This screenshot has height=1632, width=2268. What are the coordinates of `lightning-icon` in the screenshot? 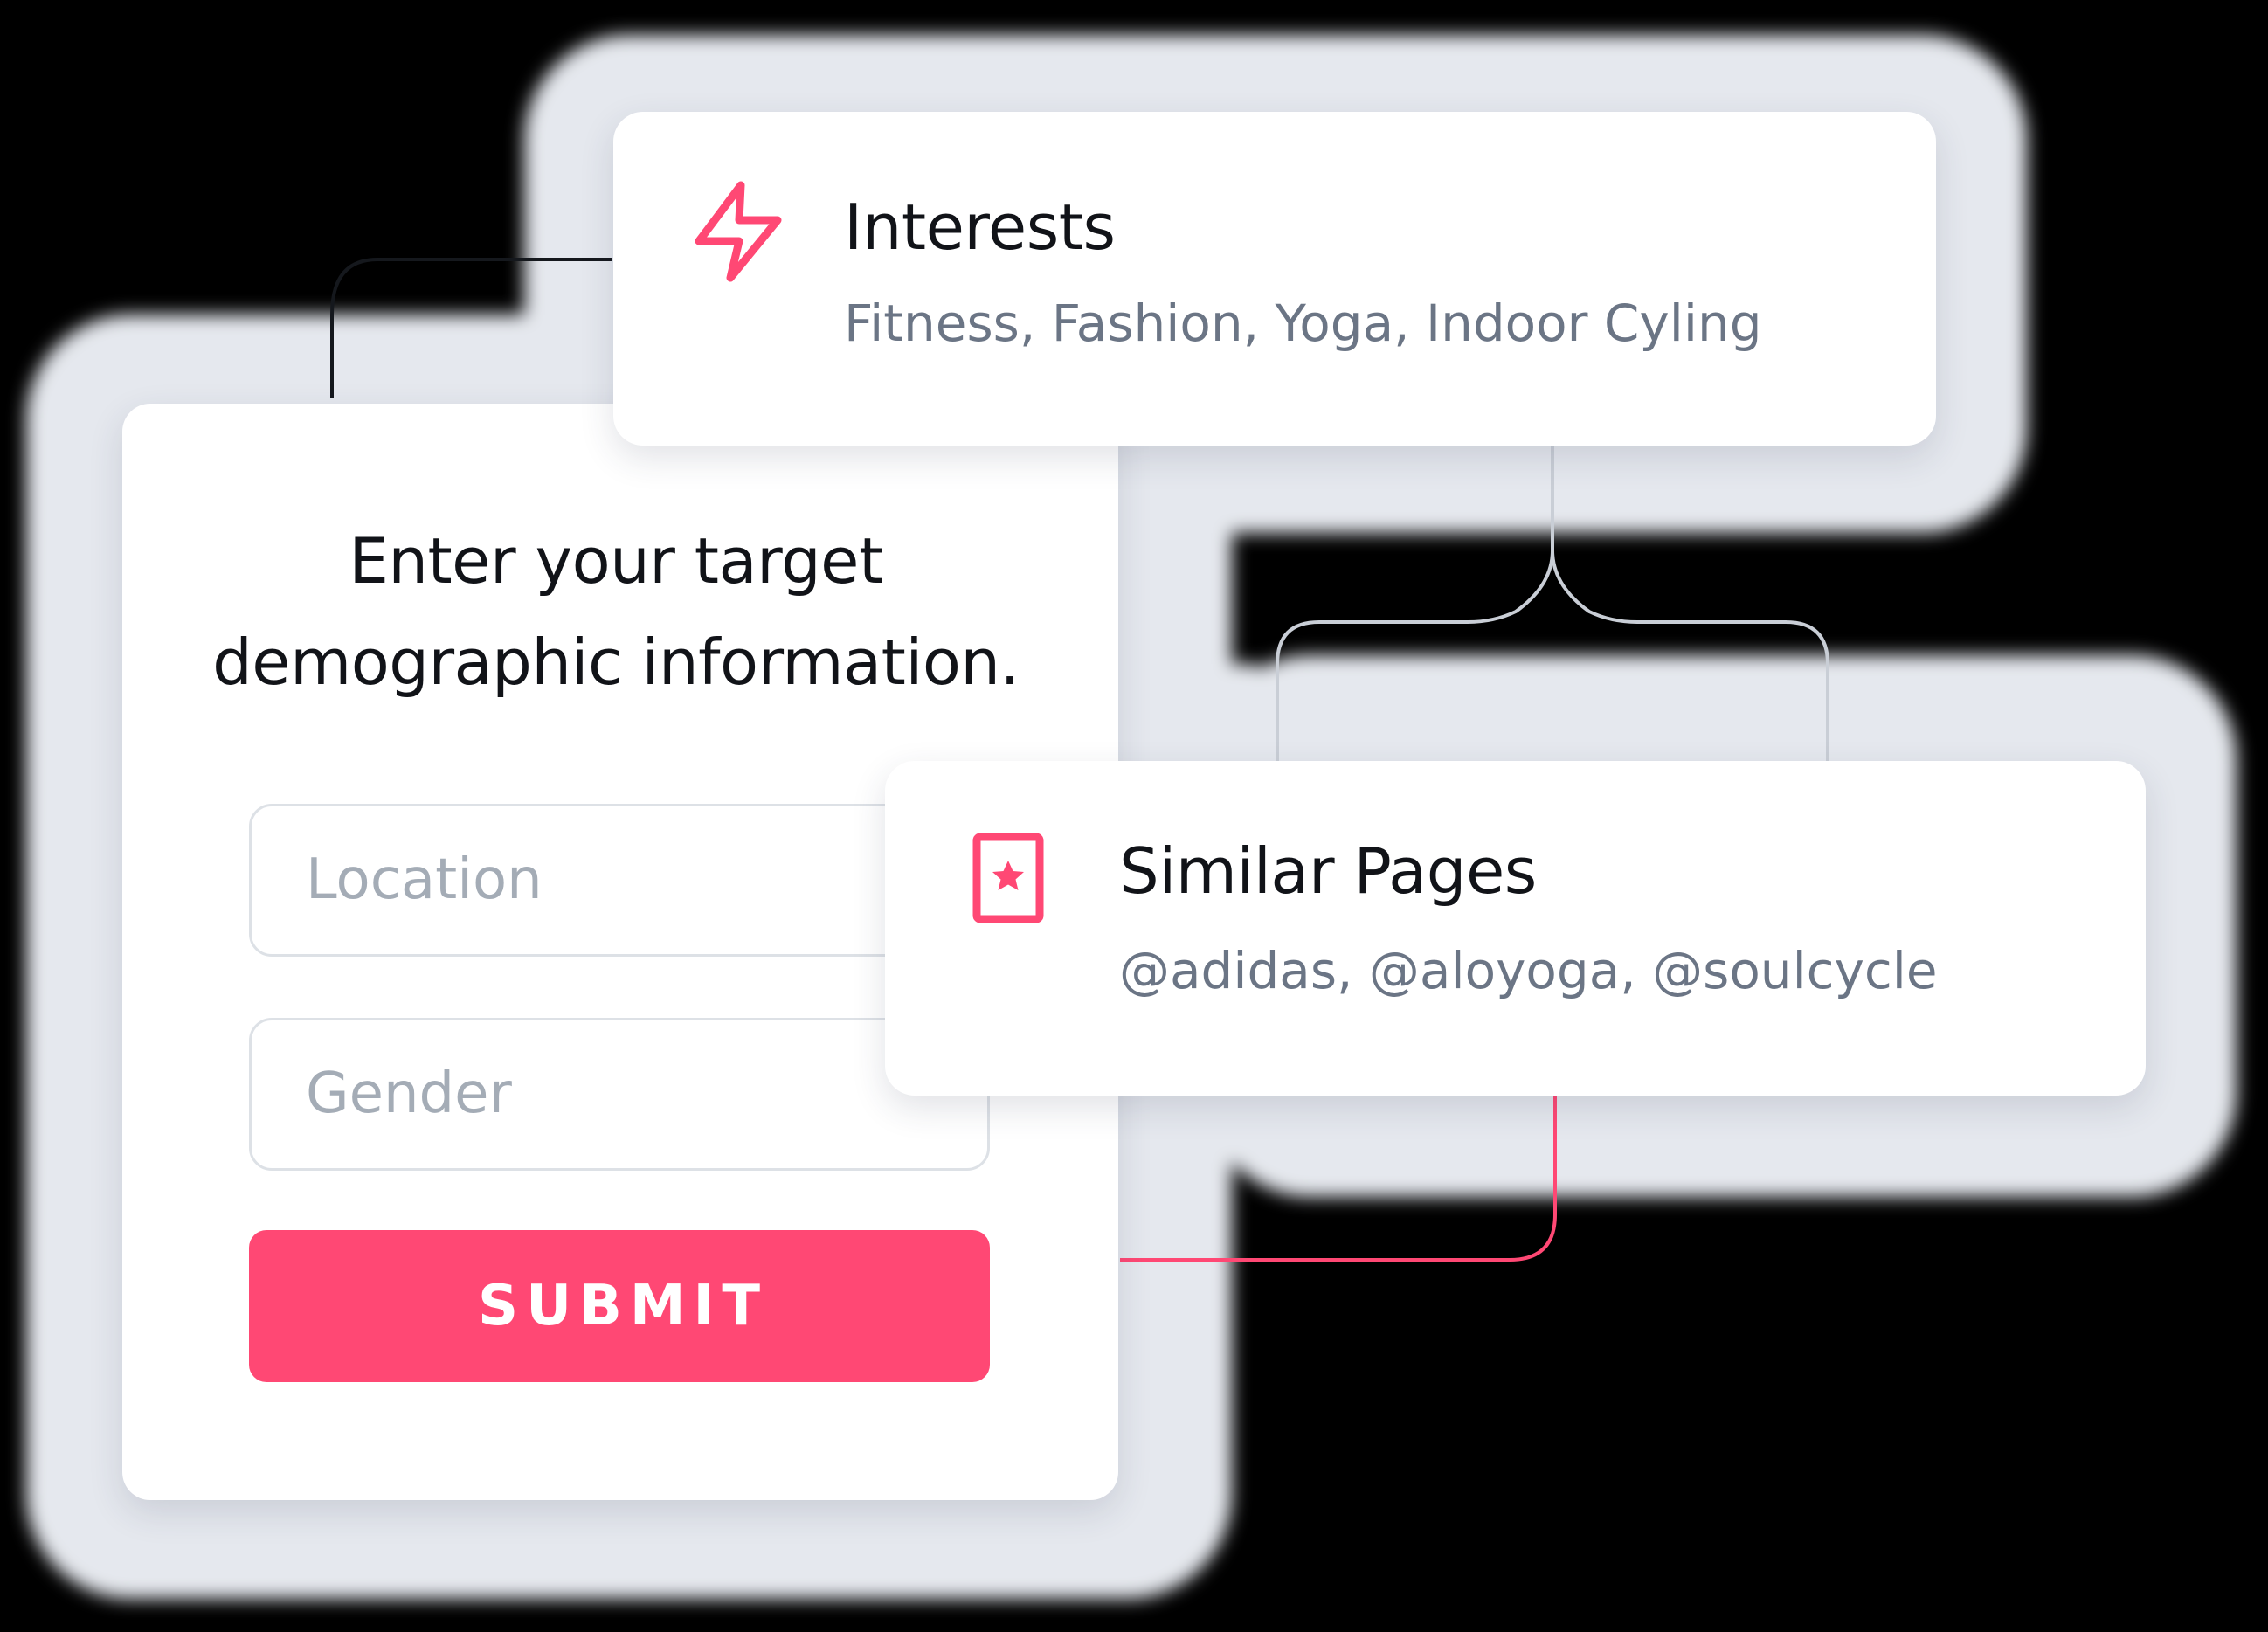 It's located at (739, 231).